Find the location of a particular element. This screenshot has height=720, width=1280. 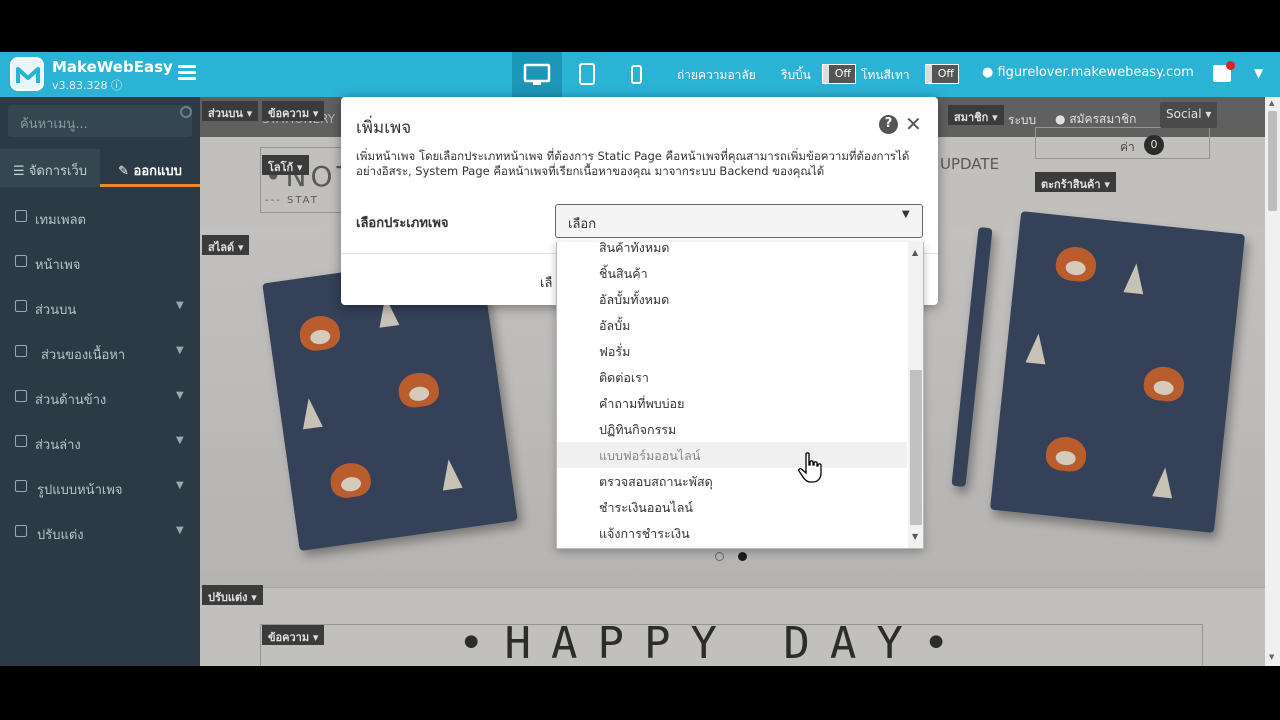

tab-design: ✎ ออกแบบ is located at coordinates (150, 168).